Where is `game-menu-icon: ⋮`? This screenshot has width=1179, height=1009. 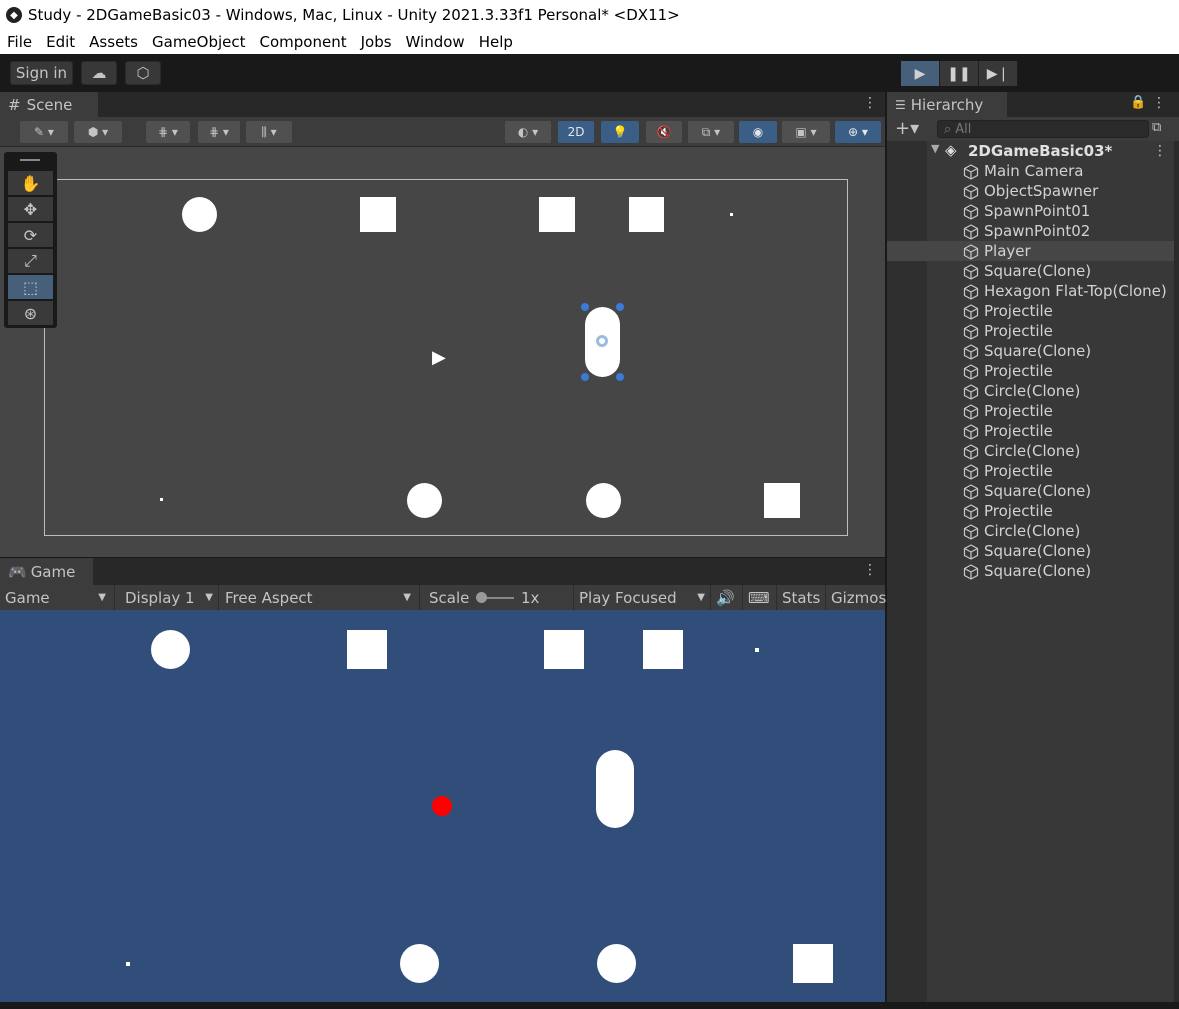 game-menu-icon: ⋮ is located at coordinates (870, 570).